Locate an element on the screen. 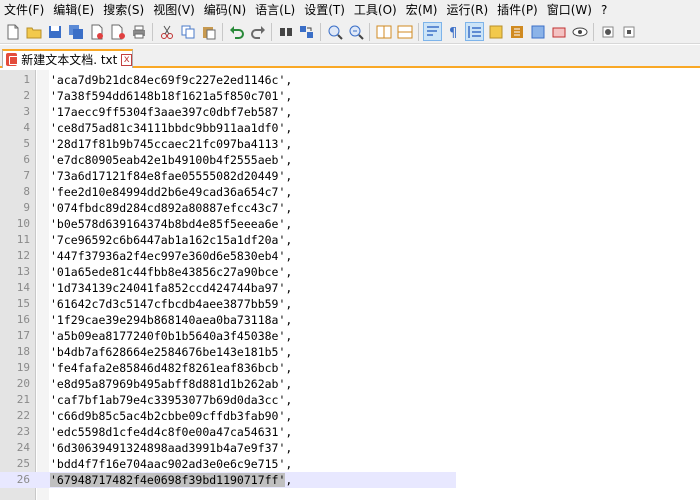 This screenshot has height=500, width=700. line-number: 6 is located at coordinates (26, 159).